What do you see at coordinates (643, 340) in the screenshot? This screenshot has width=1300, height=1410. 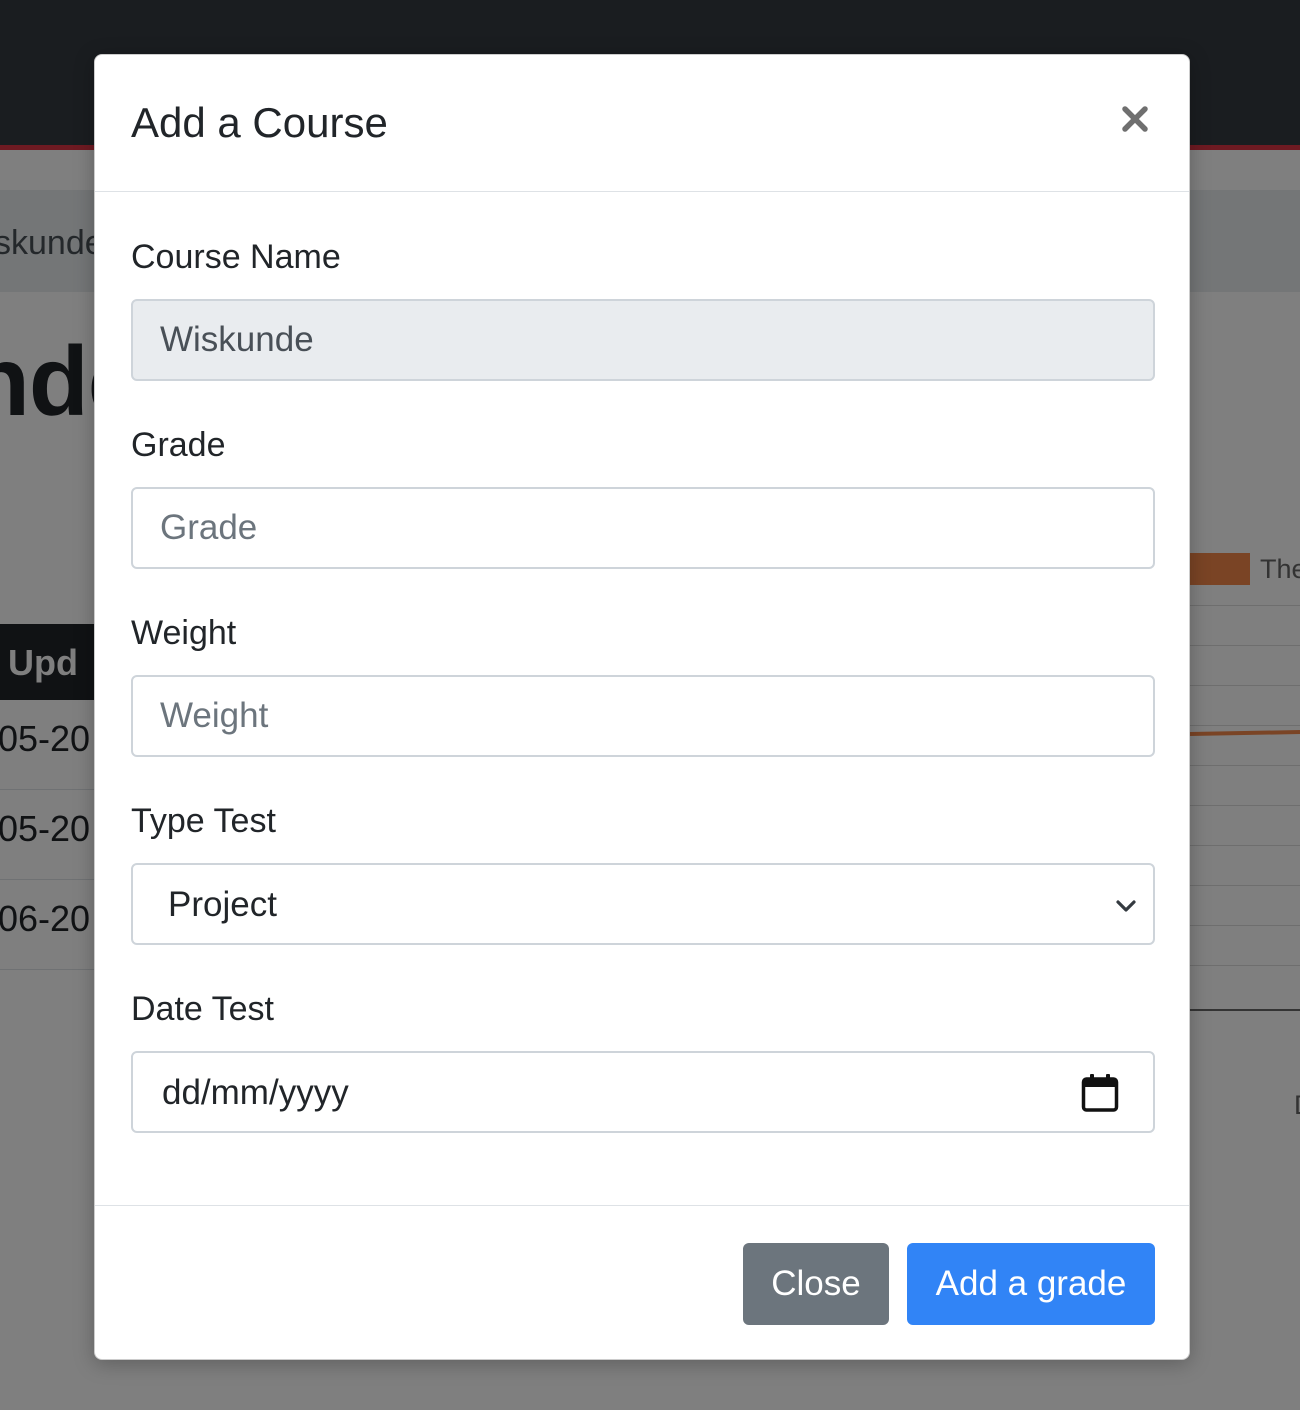 I see `course-name-input` at bounding box center [643, 340].